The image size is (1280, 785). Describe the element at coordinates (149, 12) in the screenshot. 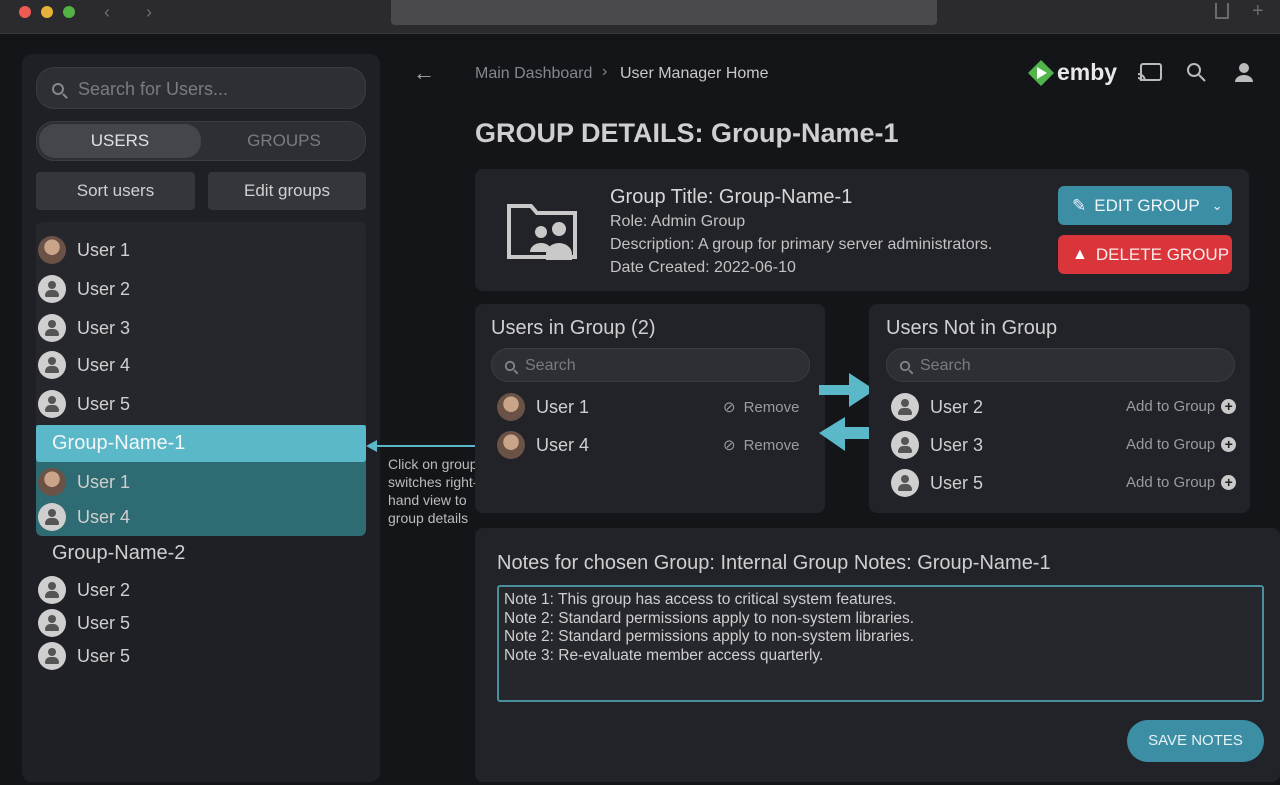

I see `browser-forward-icon: ›` at that location.